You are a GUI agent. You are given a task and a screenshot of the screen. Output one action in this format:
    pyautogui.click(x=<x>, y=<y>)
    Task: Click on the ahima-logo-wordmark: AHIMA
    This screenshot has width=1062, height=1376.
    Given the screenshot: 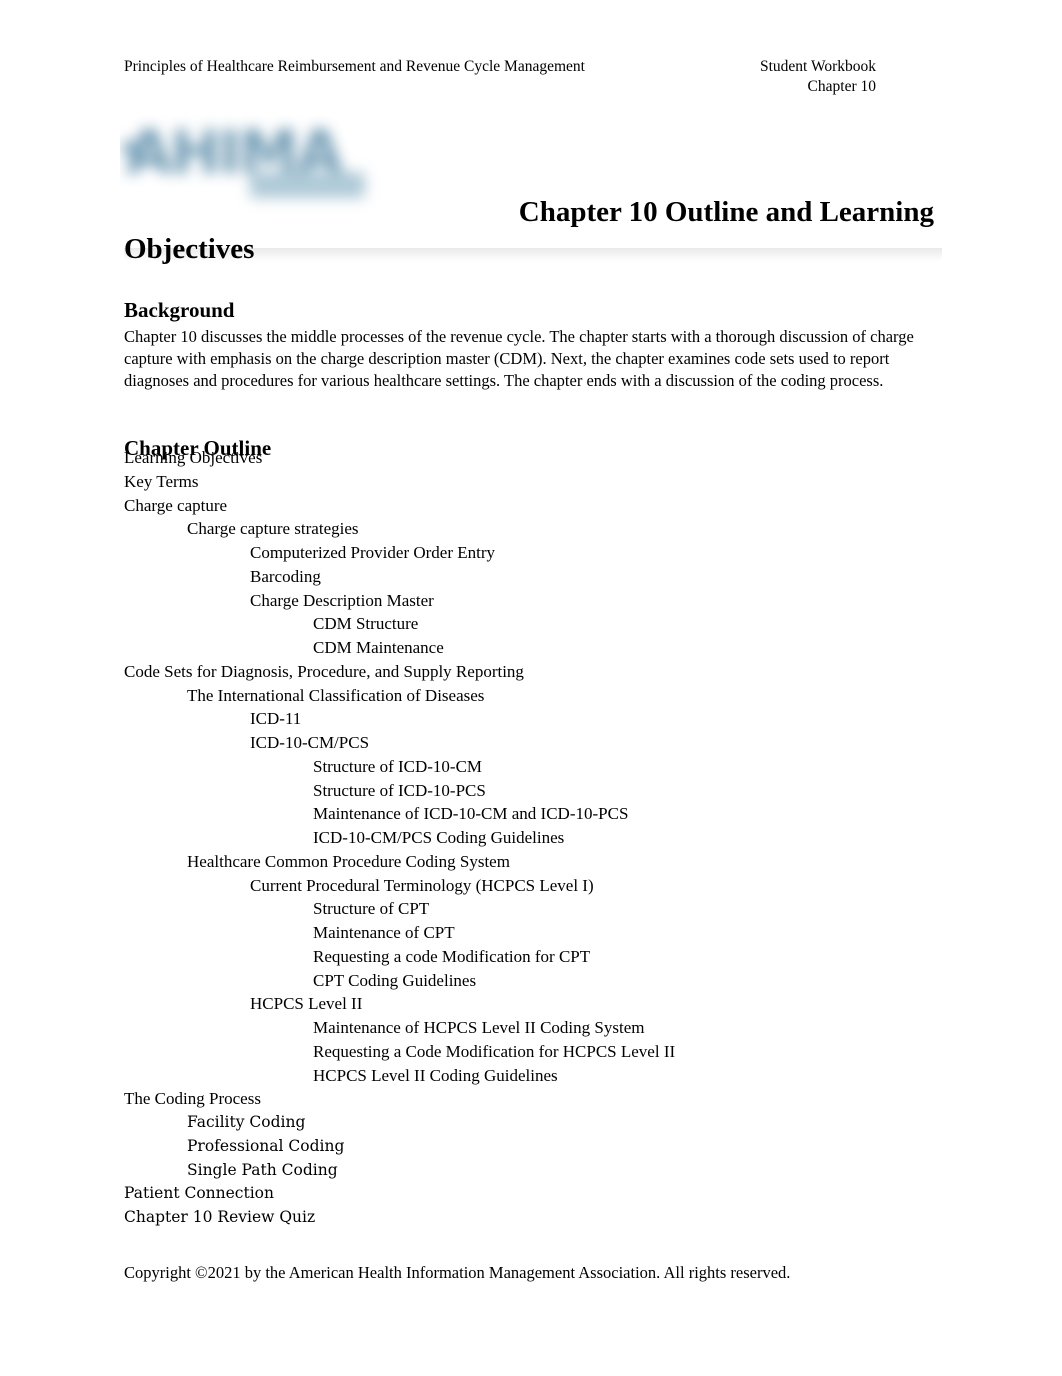 What is the action you would take?
    pyautogui.click(x=234, y=153)
    